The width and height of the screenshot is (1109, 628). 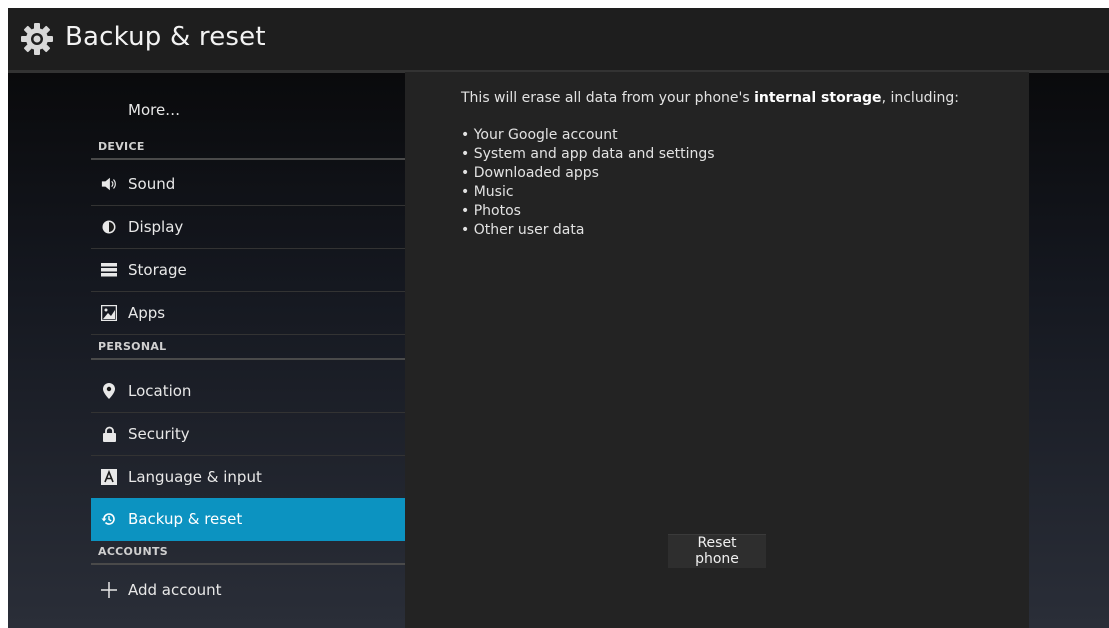 What do you see at coordinates (248, 148) in the screenshot?
I see `section-header-device: DEVICE` at bounding box center [248, 148].